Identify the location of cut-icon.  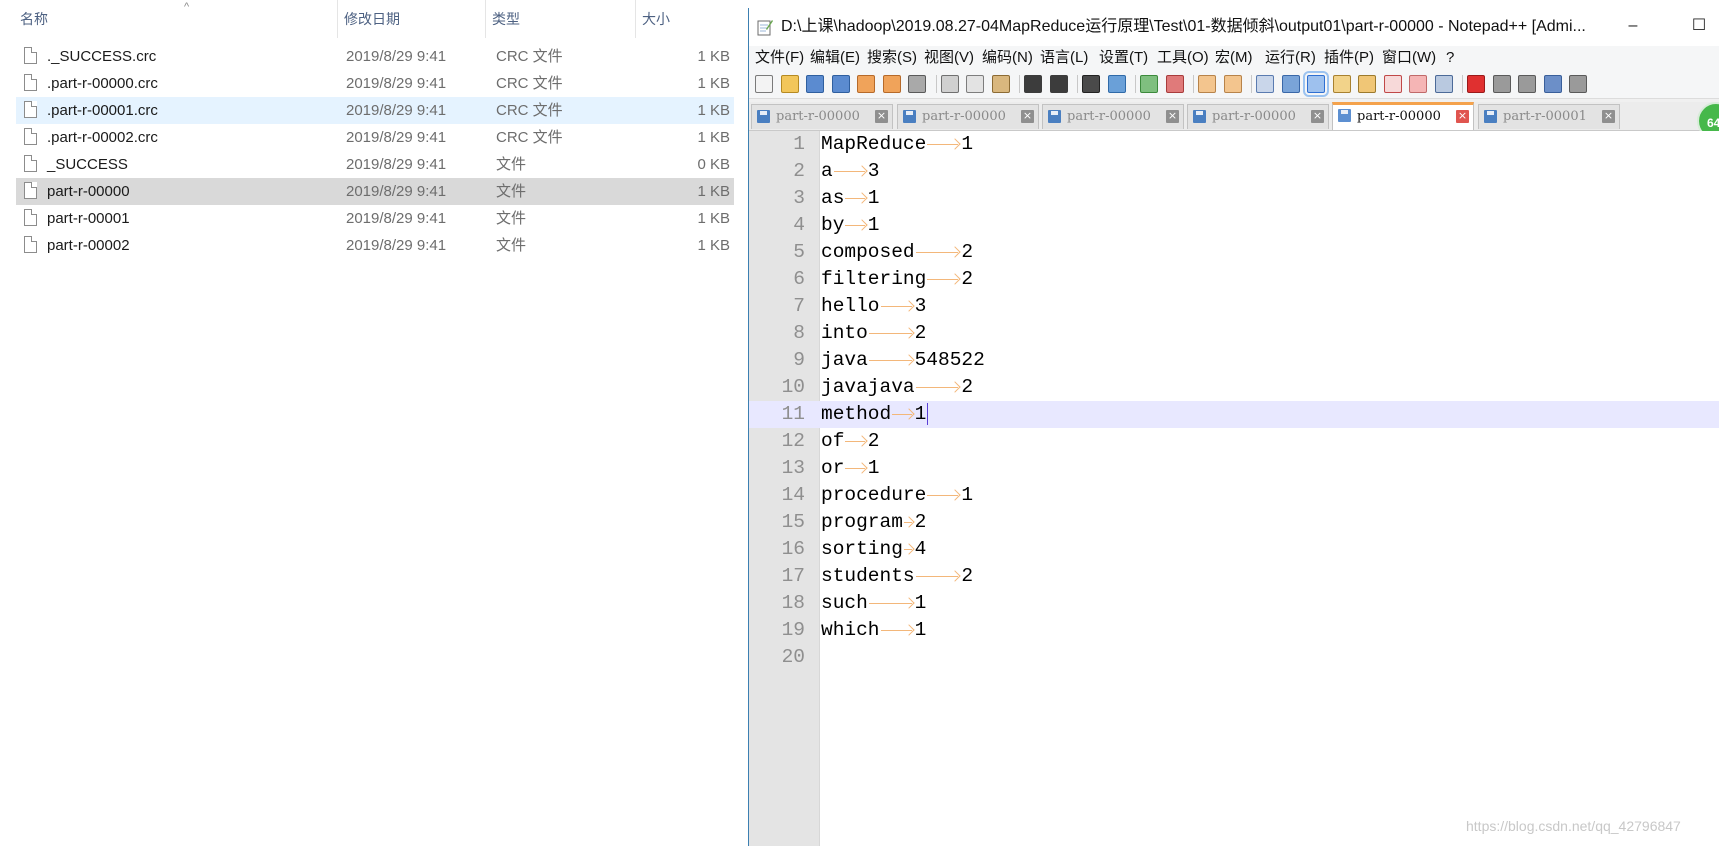
(949, 84).